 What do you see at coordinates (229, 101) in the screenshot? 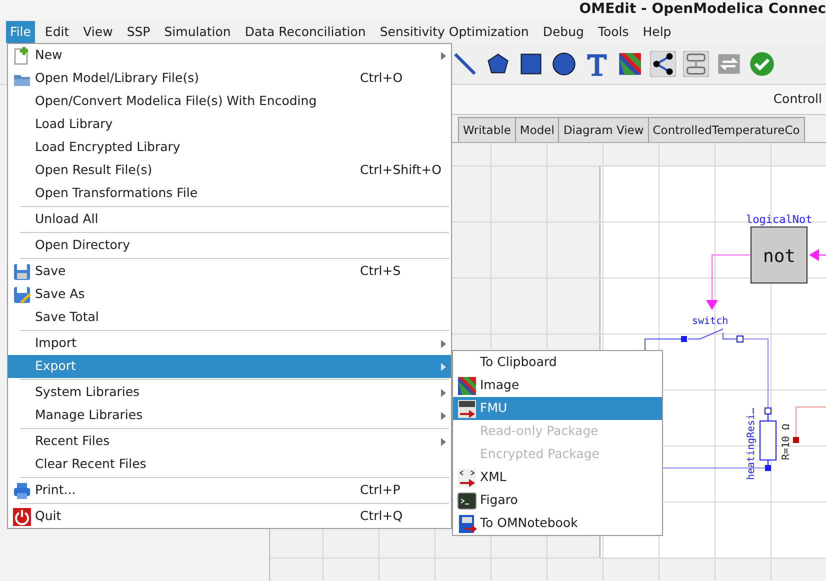
I see `menu-item: Open/Convert Modelica File(s) With Encoding` at bounding box center [229, 101].